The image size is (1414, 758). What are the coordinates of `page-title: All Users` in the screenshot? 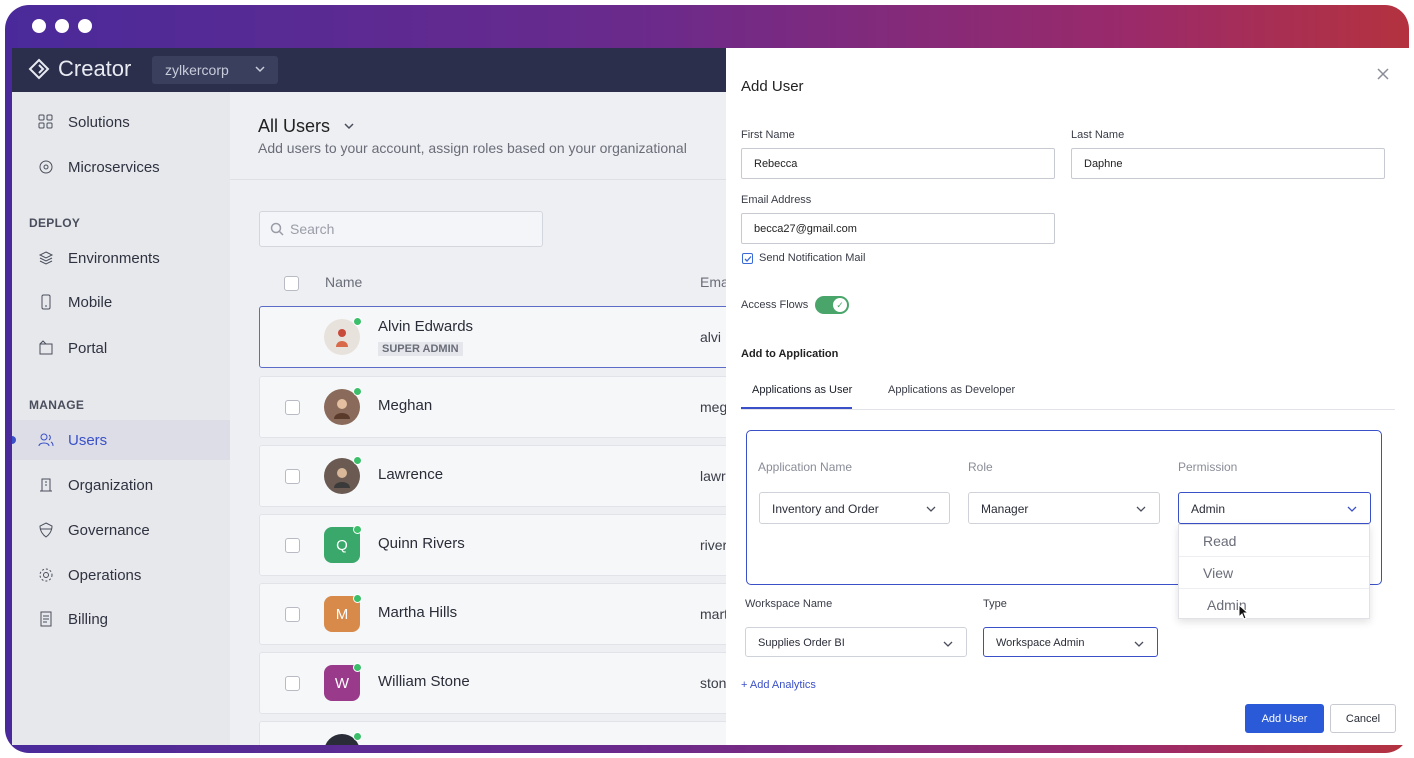 It's located at (306, 126).